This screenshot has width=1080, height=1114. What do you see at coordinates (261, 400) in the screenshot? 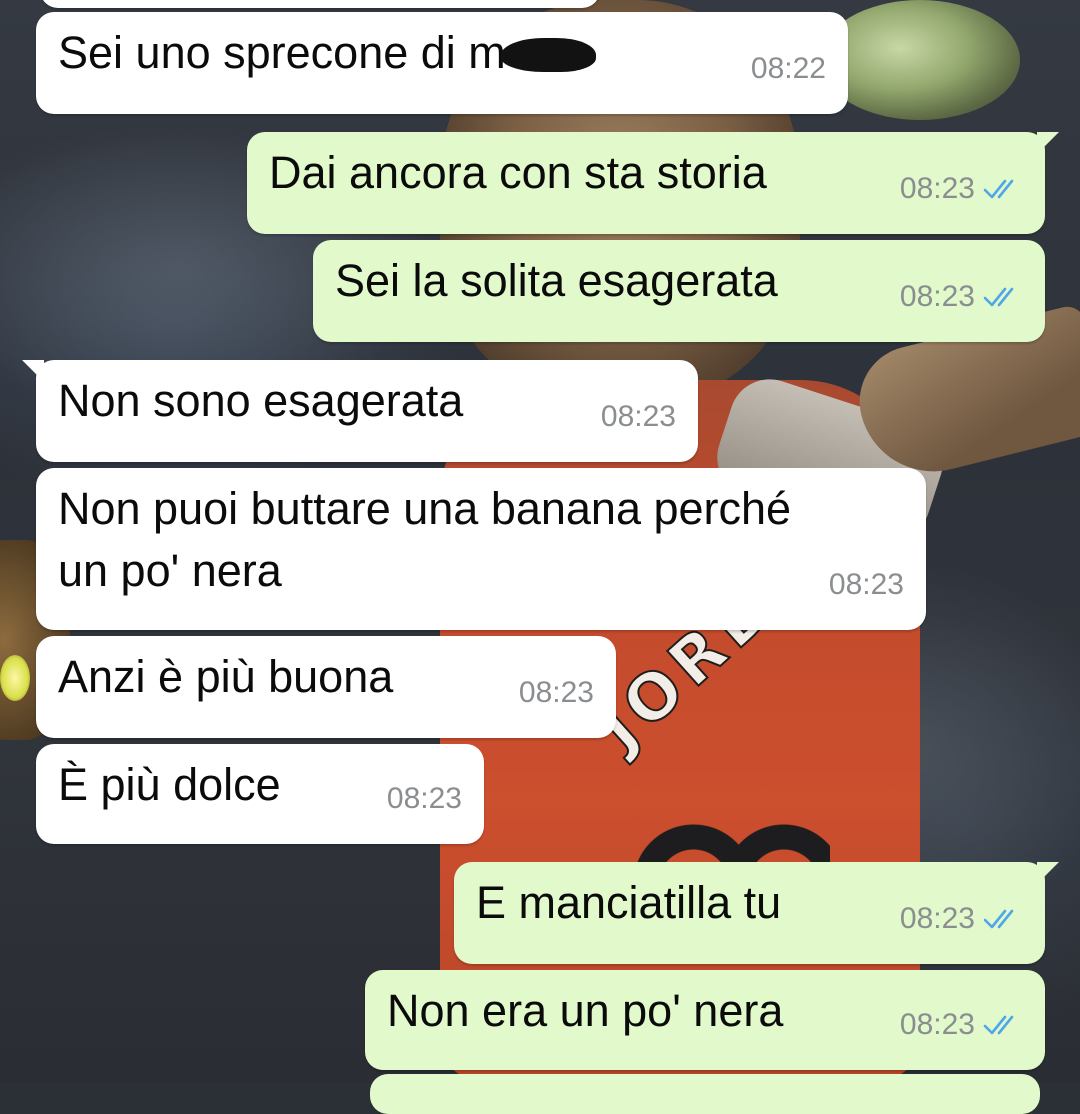
I see `message-text: Non sono esagerata` at bounding box center [261, 400].